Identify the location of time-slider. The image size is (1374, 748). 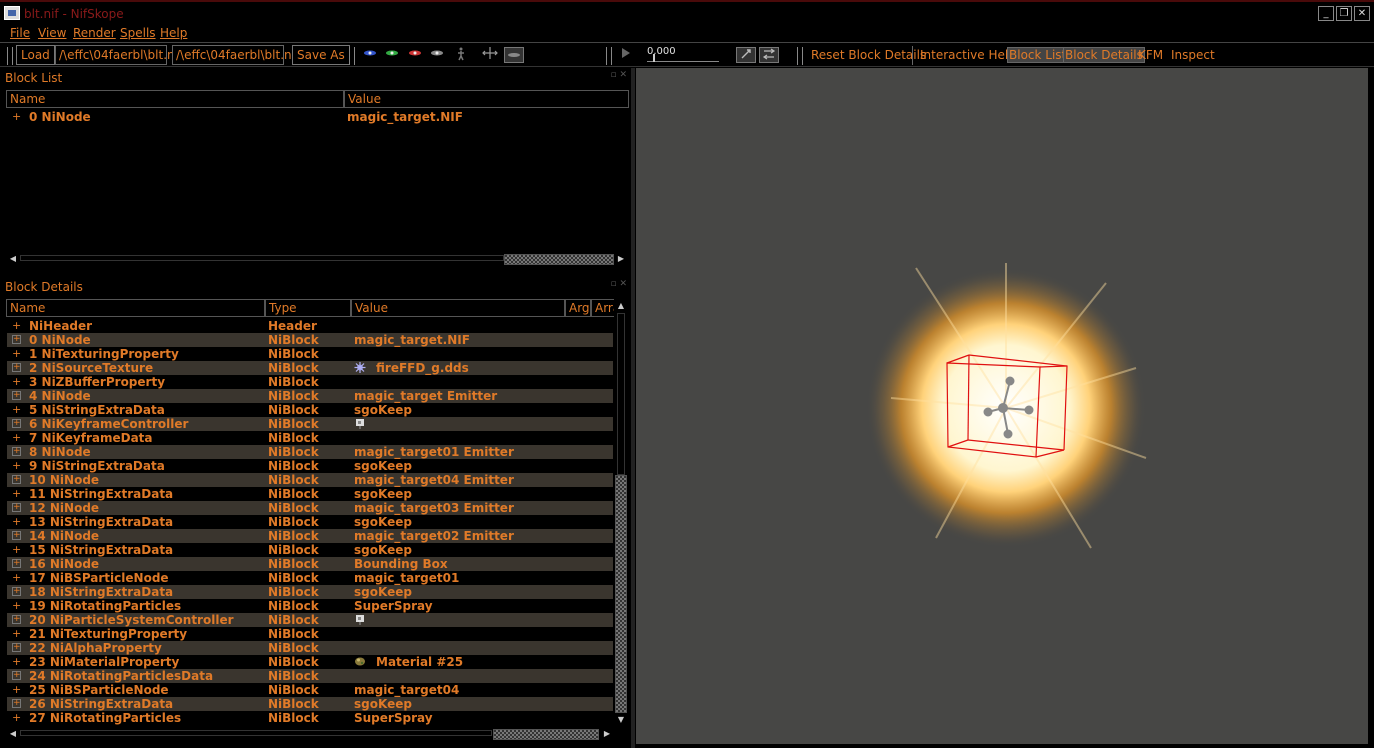
(683, 58).